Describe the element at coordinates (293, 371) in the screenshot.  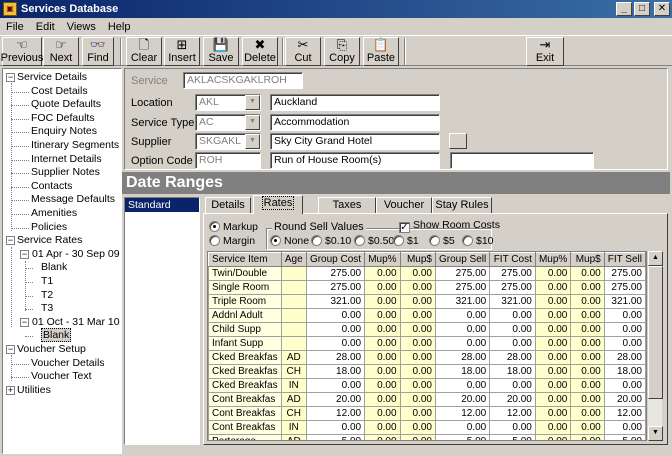
I see `grid-cell: CH` at that location.